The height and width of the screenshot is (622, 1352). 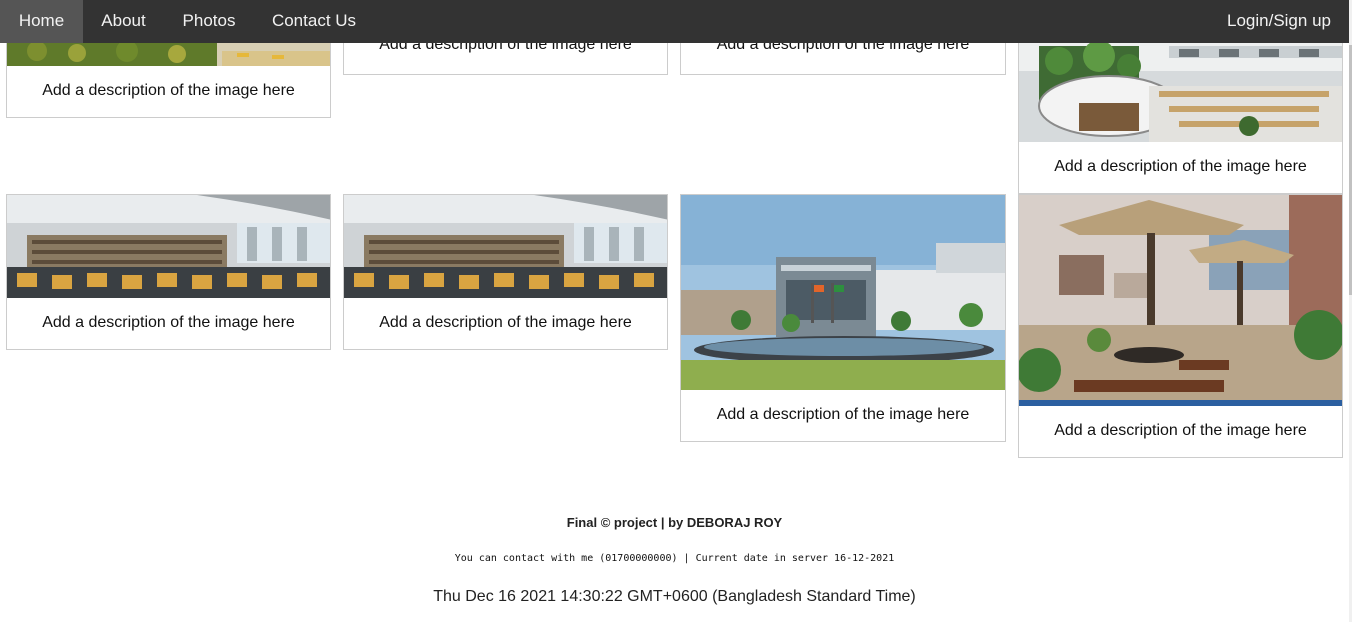 What do you see at coordinates (1279, 21) in the screenshot?
I see `nav-login-signup-link: Login/Sign up` at bounding box center [1279, 21].